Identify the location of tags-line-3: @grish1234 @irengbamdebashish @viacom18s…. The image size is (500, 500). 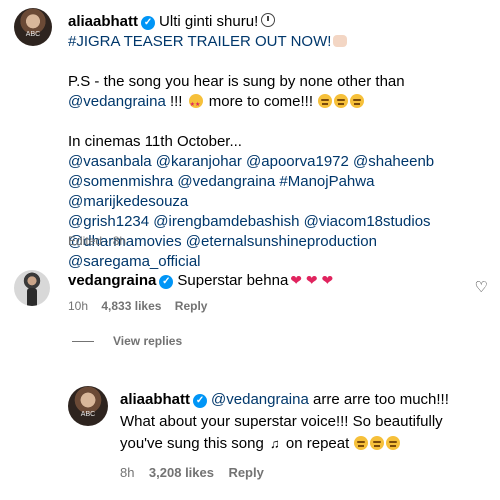
(278, 222).